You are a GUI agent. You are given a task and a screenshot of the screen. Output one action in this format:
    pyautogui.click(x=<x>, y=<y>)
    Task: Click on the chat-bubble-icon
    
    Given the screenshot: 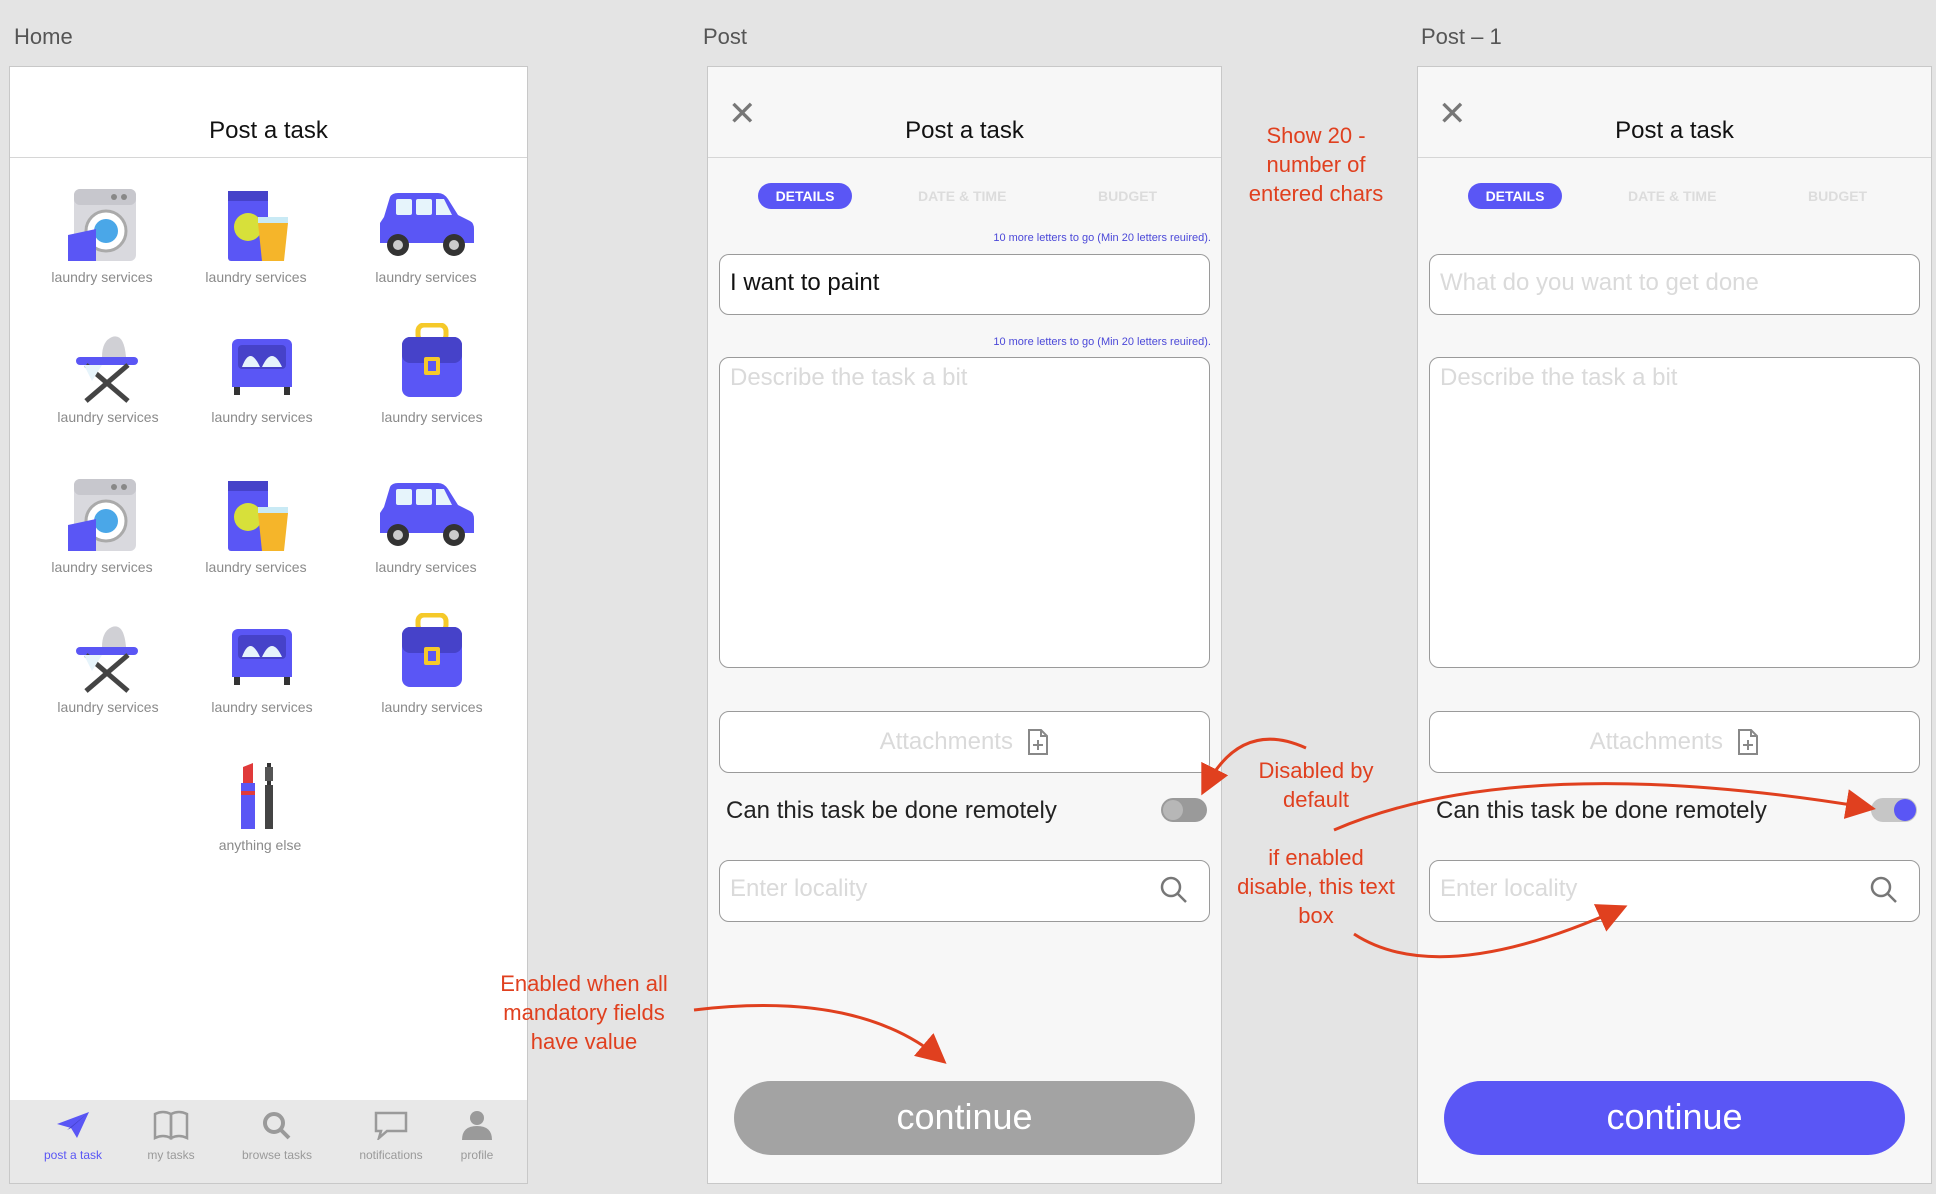 What is the action you would take?
    pyautogui.click(x=391, y=1125)
    